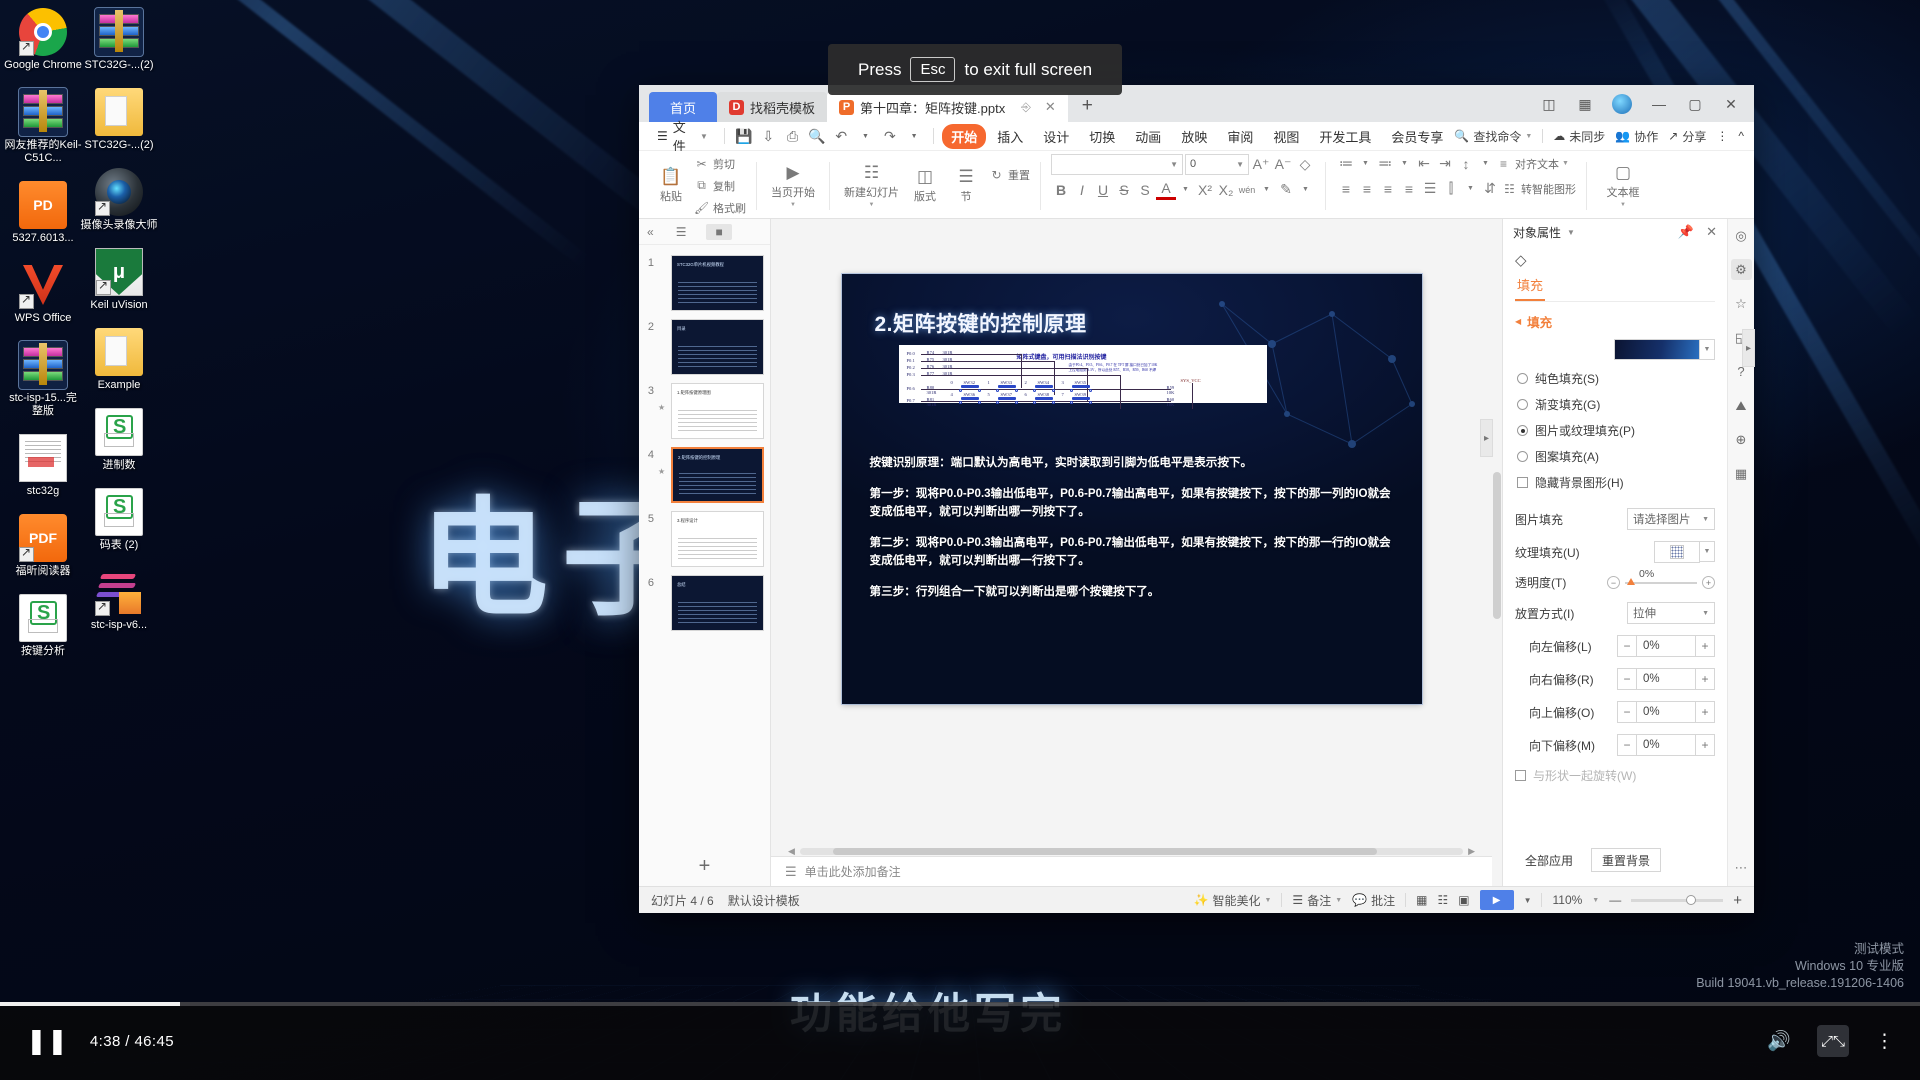  Describe the element at coordinates (1631, 581) in the screenshot. I see `transparency-knob` at that location.